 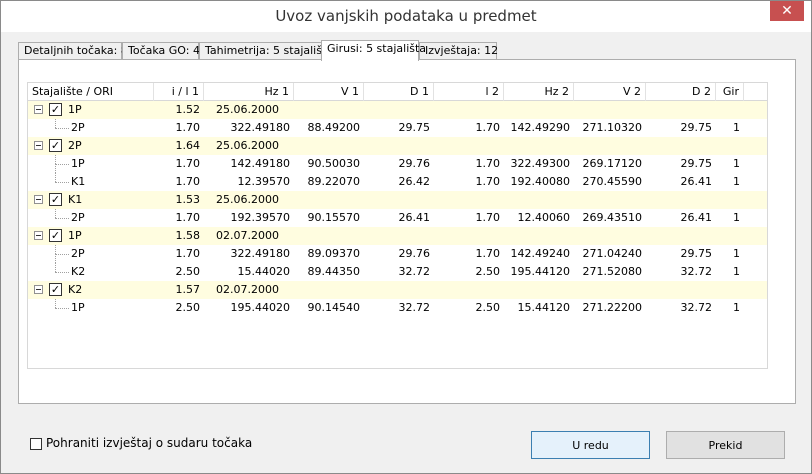 What do you see at coordinates (334, 307) in the screenshot?
I see `grid-cell: 90.14540` at bounding box center [334, 307].